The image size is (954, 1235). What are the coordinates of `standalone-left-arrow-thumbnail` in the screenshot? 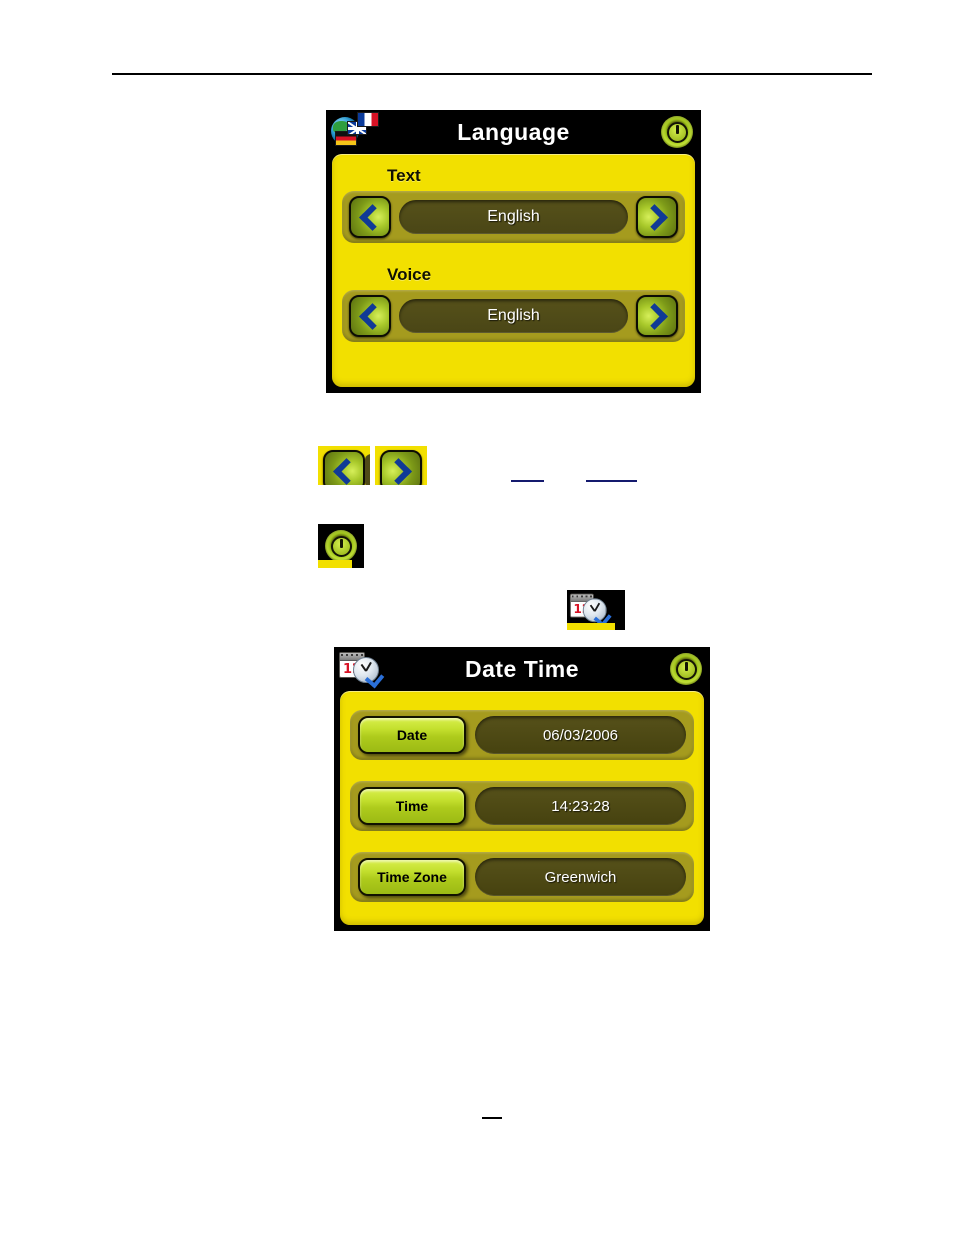 It's located at (344, 465).